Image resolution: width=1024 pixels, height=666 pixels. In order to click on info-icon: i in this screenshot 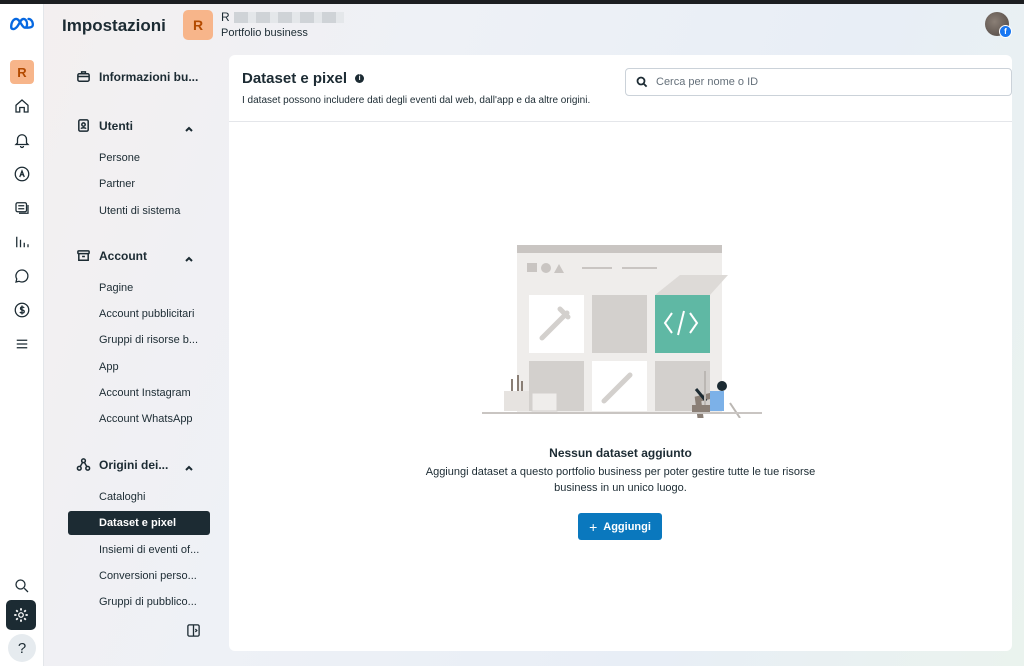, I will do `click(360, 78)`.